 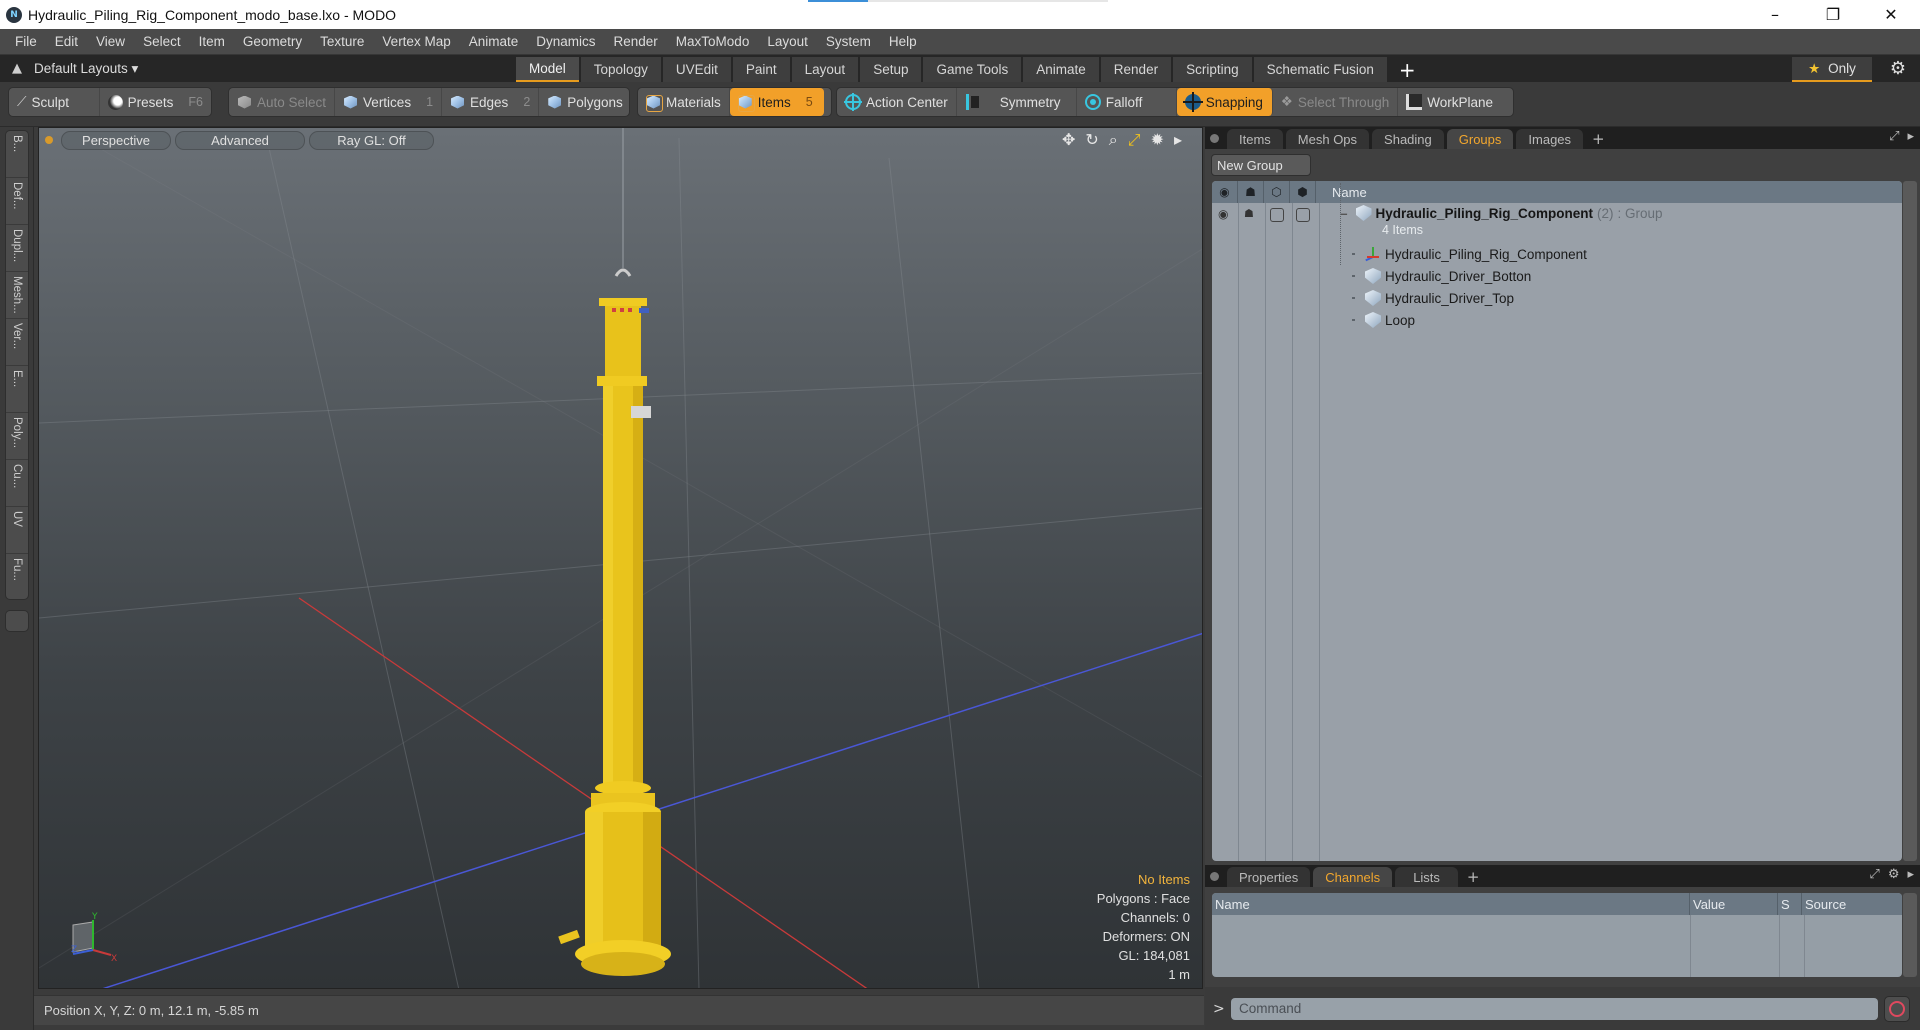 I want to click on tab-topology: Topology, so click(x=620, y=69).